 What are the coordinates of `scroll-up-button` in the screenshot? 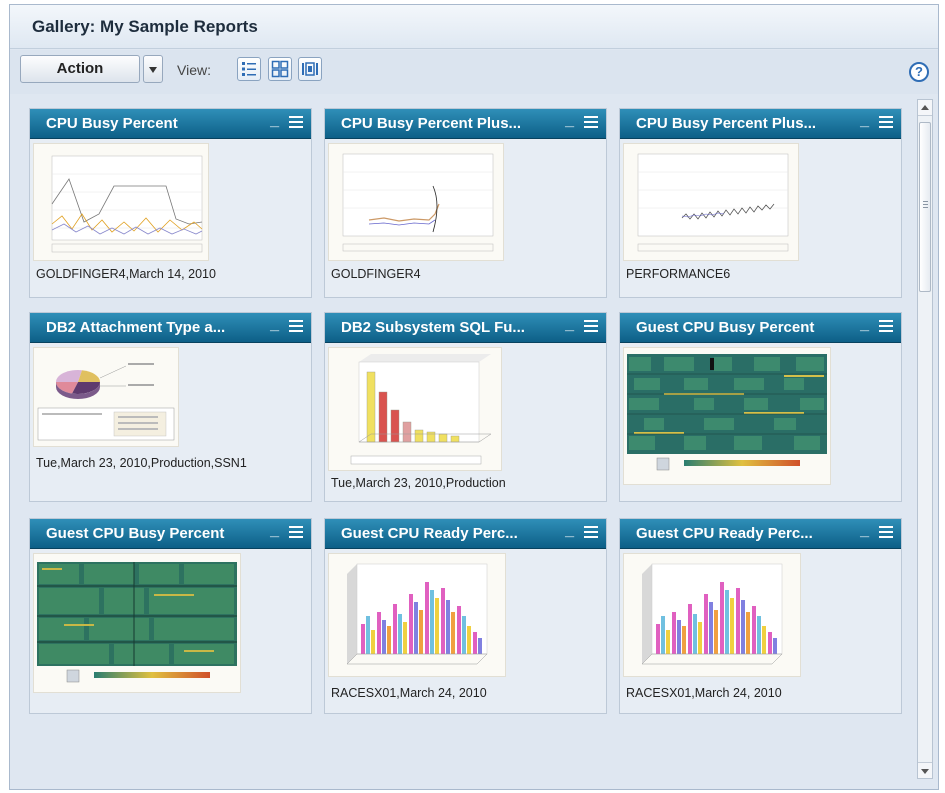 It's located at (925, 108).